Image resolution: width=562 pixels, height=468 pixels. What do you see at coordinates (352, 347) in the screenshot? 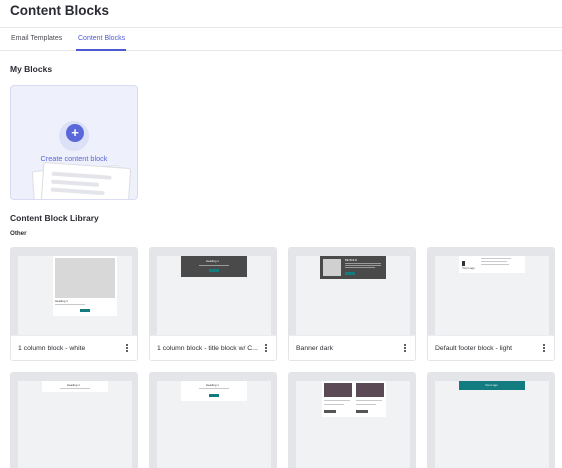
I see `block-card-footer: Banner dark` at bounding box center [352, 347].